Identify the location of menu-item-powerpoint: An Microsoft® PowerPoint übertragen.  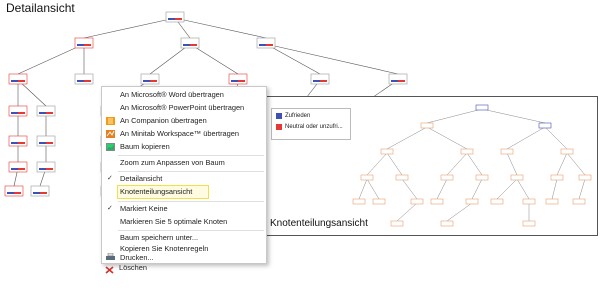
(184, 108).